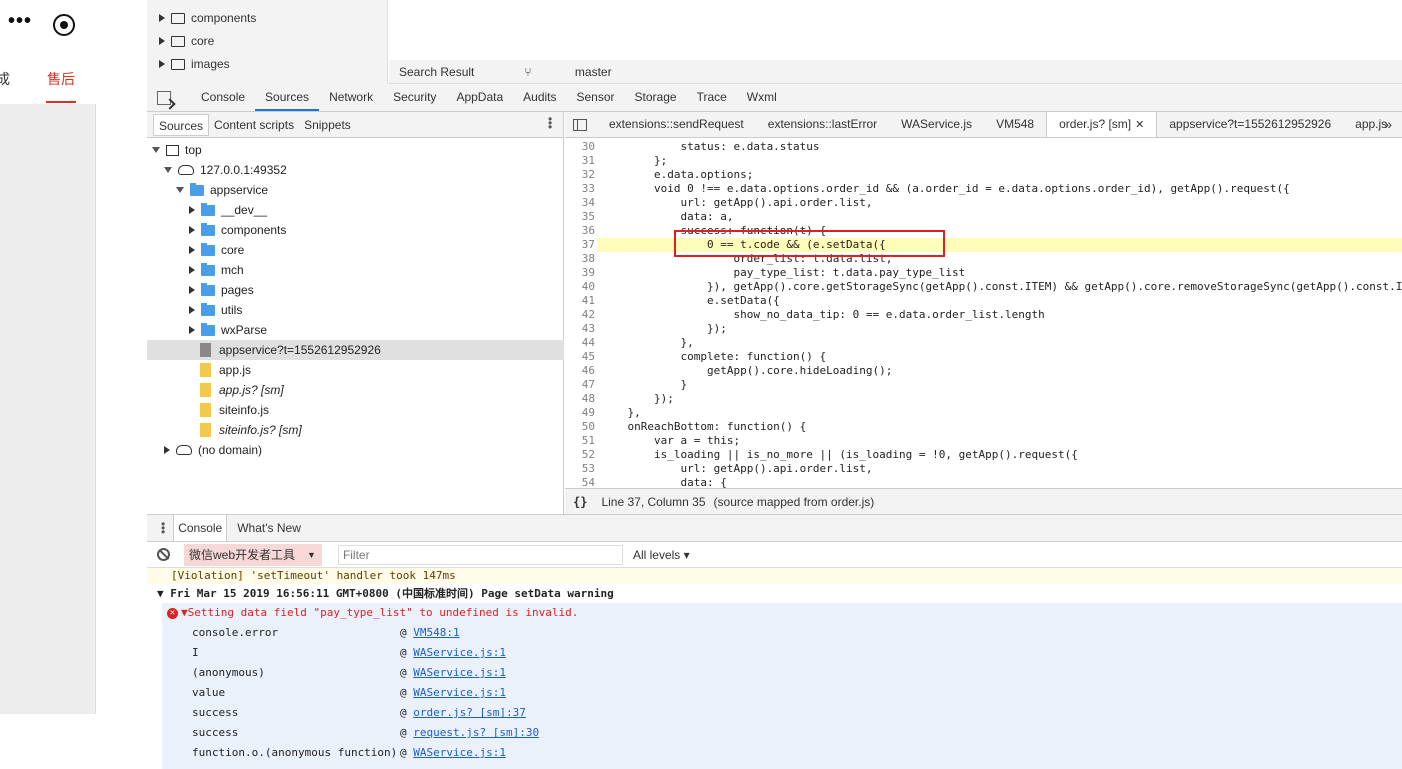  I want to click on drawer-menu-icon: • • •, so click(163, 528).